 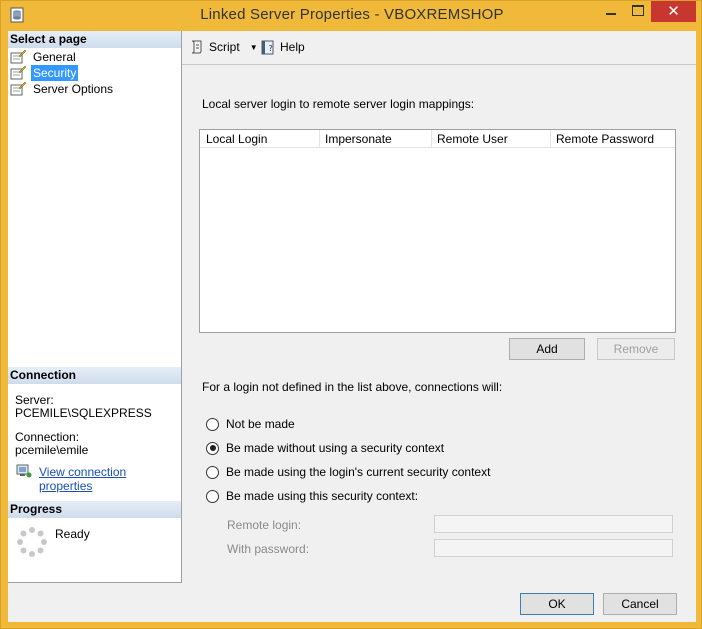 What do you see at coordinates (196, 47) in the screenshot?
I see `script-icon` at bounding box center [196, 47].